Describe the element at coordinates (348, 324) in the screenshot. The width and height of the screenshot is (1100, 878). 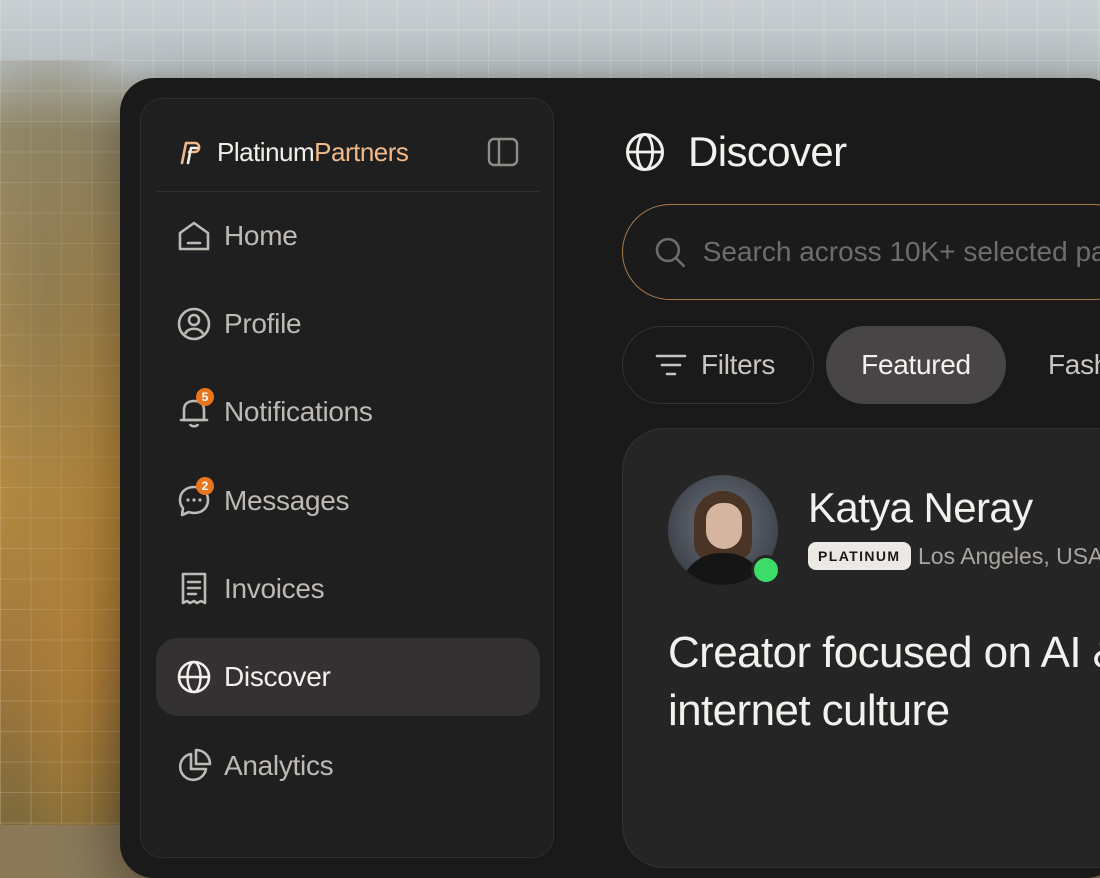
I see `sidebar-item-profile: Profile` at that location.